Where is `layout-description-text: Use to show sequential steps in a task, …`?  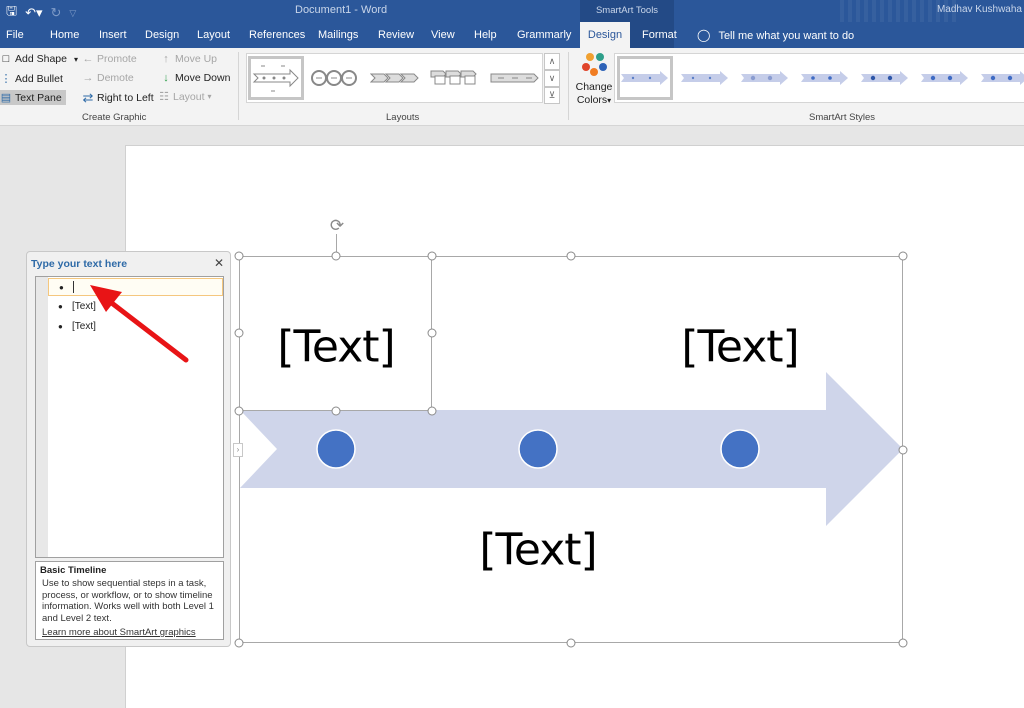
layout-description-text: Use to show sequential steps in a task, … is located at coordinates (128, 601).